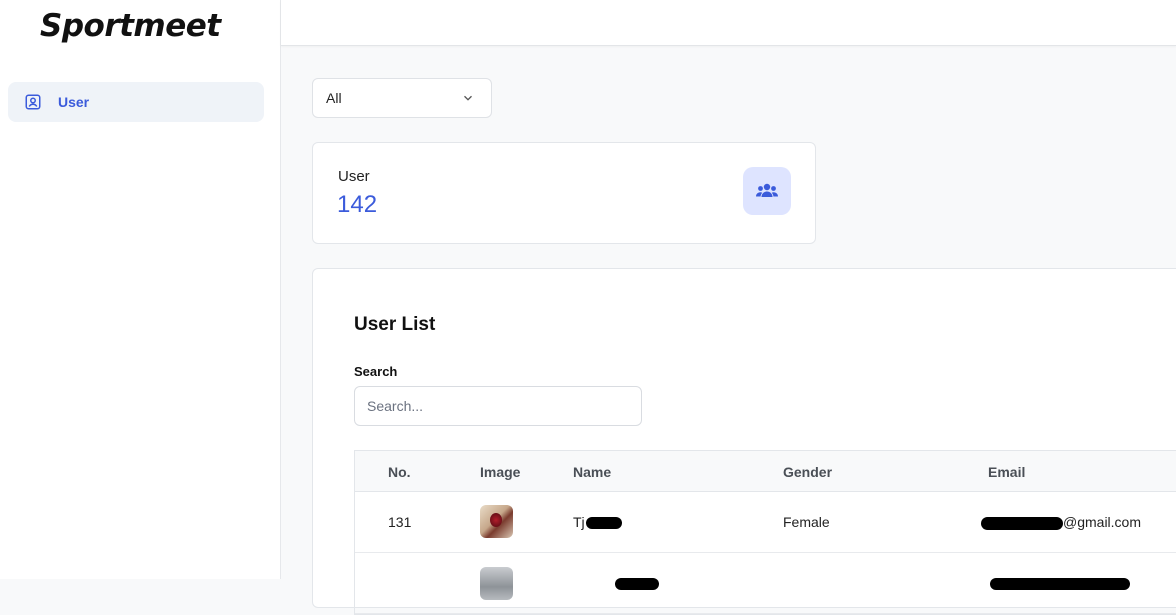 Image resolution: width=1176 pixels, height=615 pixels. What do you see at coordinates (395, 324) in the screenshot?
I see `list-title: User List` at bounding box center [395, 324].